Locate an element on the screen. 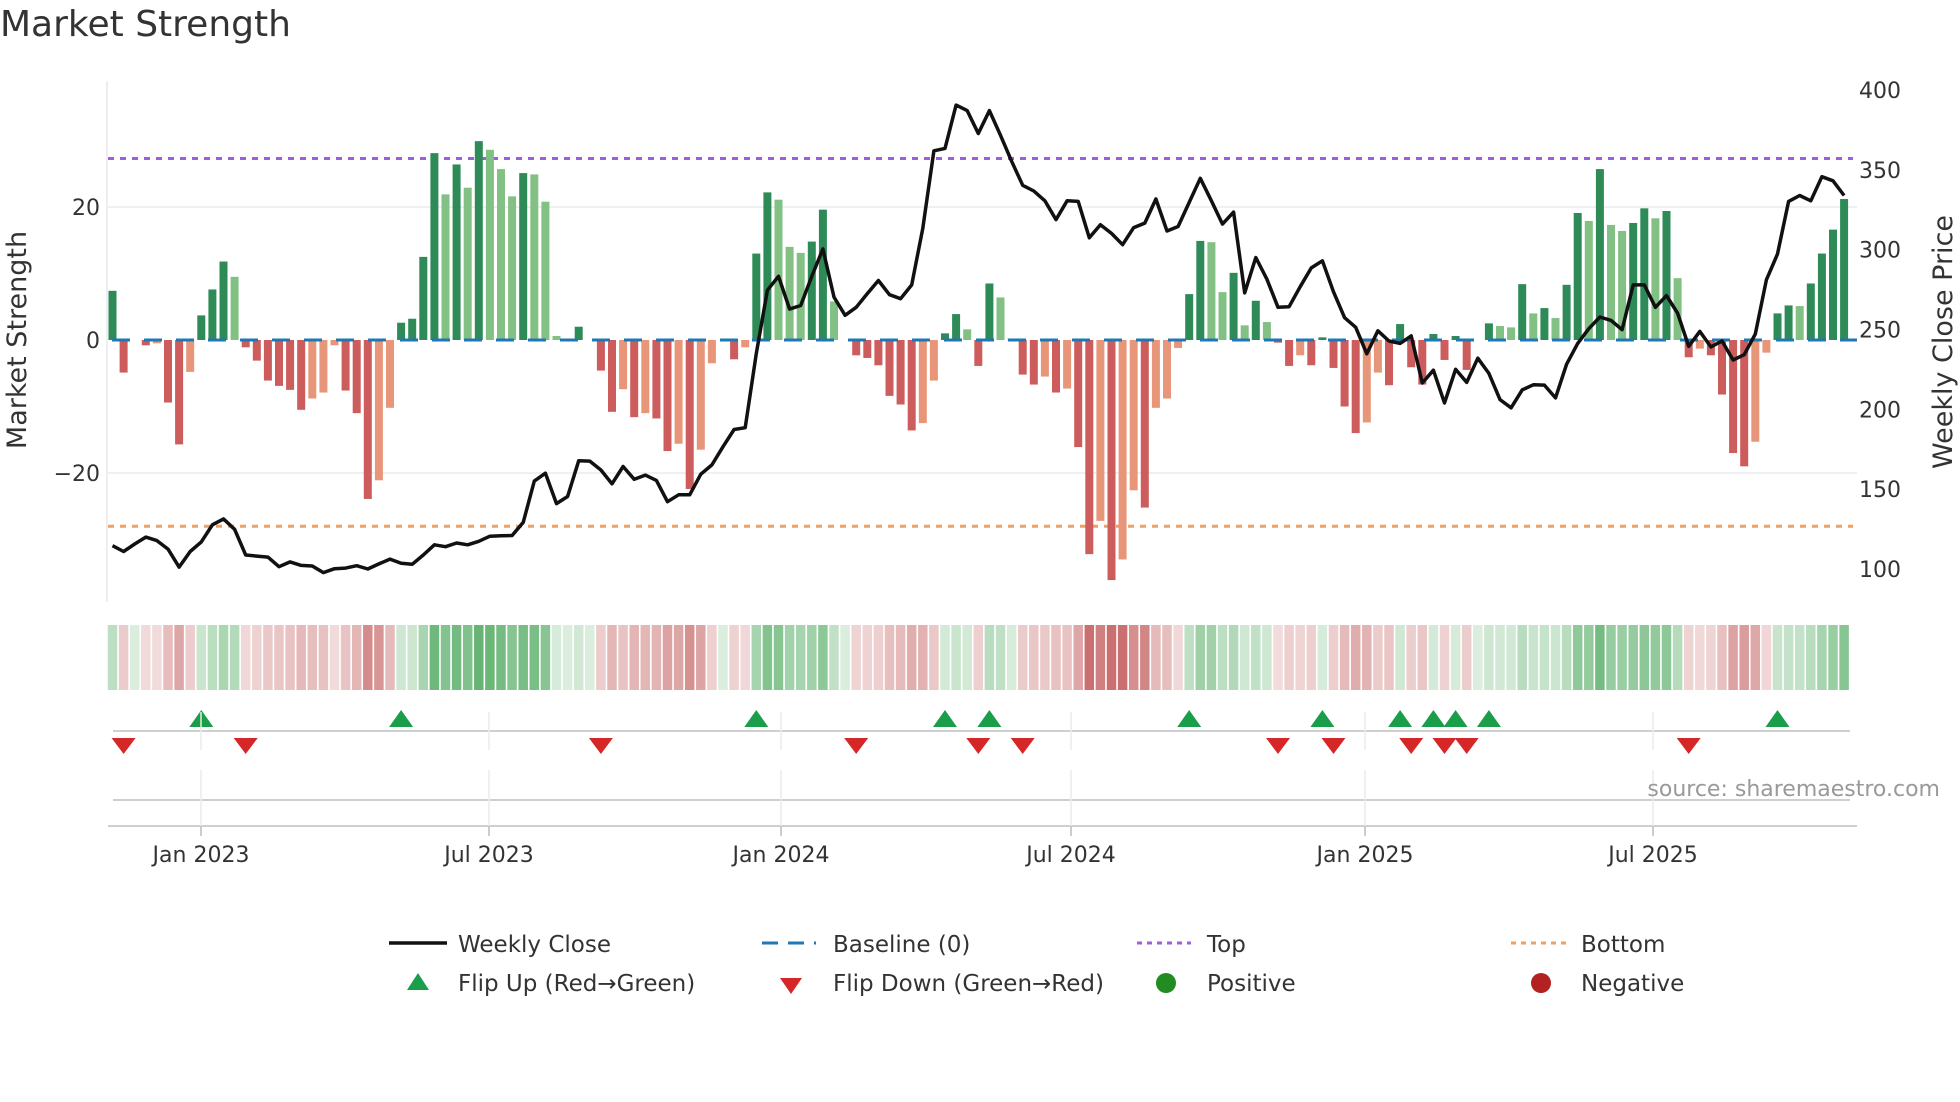  y2-axis-label: Weekly Close Price is located at coordinates (1943, 342).